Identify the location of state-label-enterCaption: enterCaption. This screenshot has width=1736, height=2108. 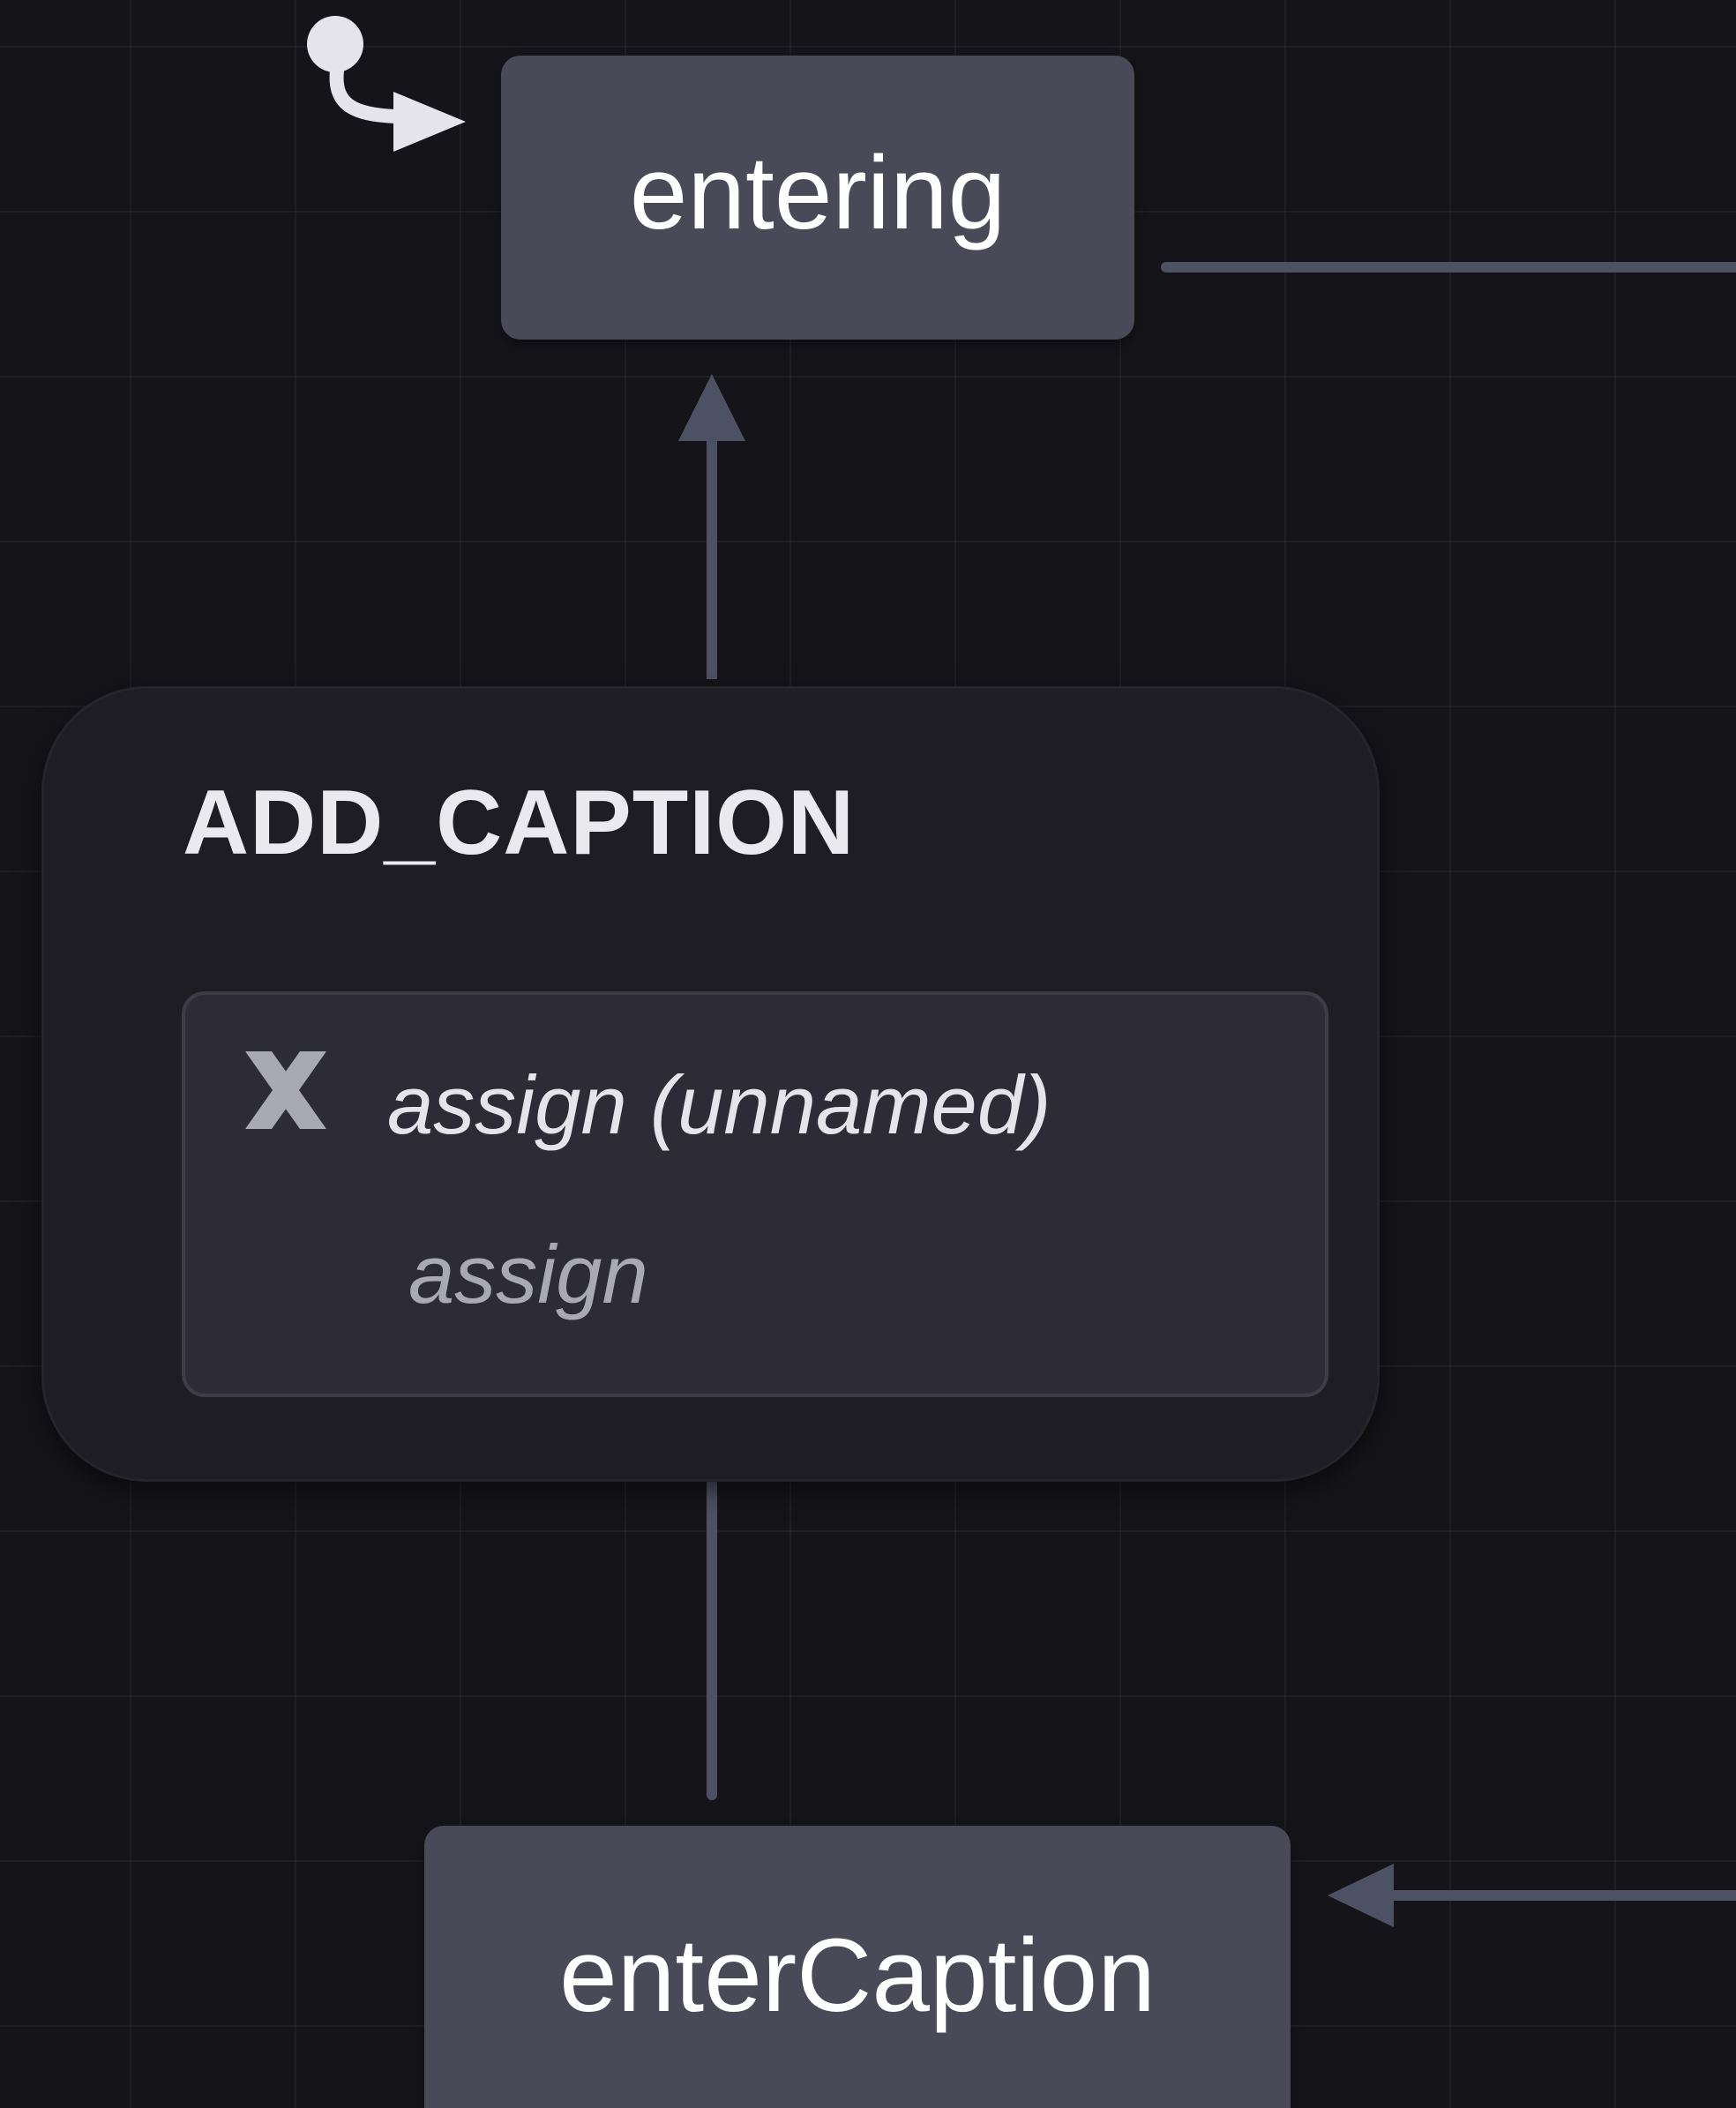
(857, 1975).